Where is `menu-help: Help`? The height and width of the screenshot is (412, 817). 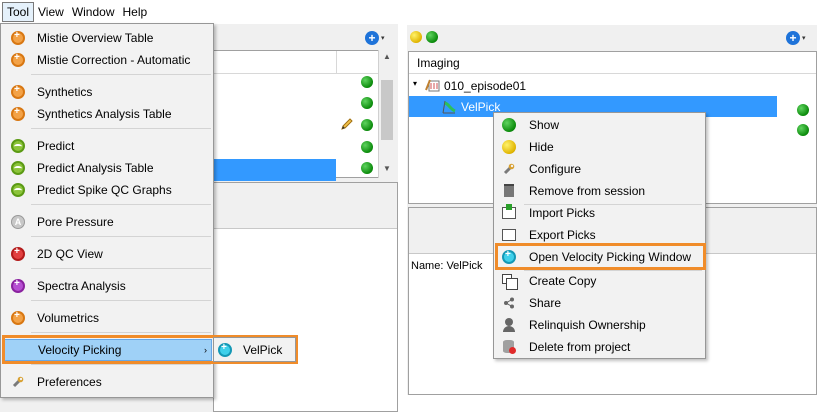
menu-help: Help is located at coordinates (135, 12).